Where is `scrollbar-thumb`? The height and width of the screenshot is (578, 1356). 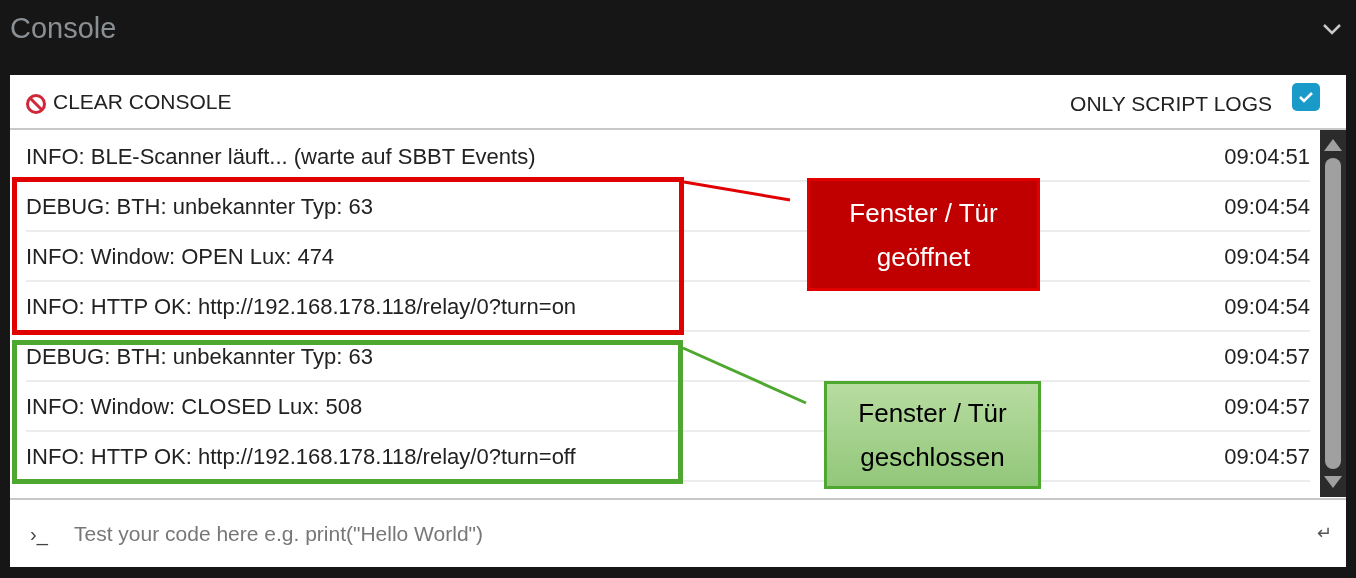
scrollbar-thumb is located at coordinates (1333, 313).